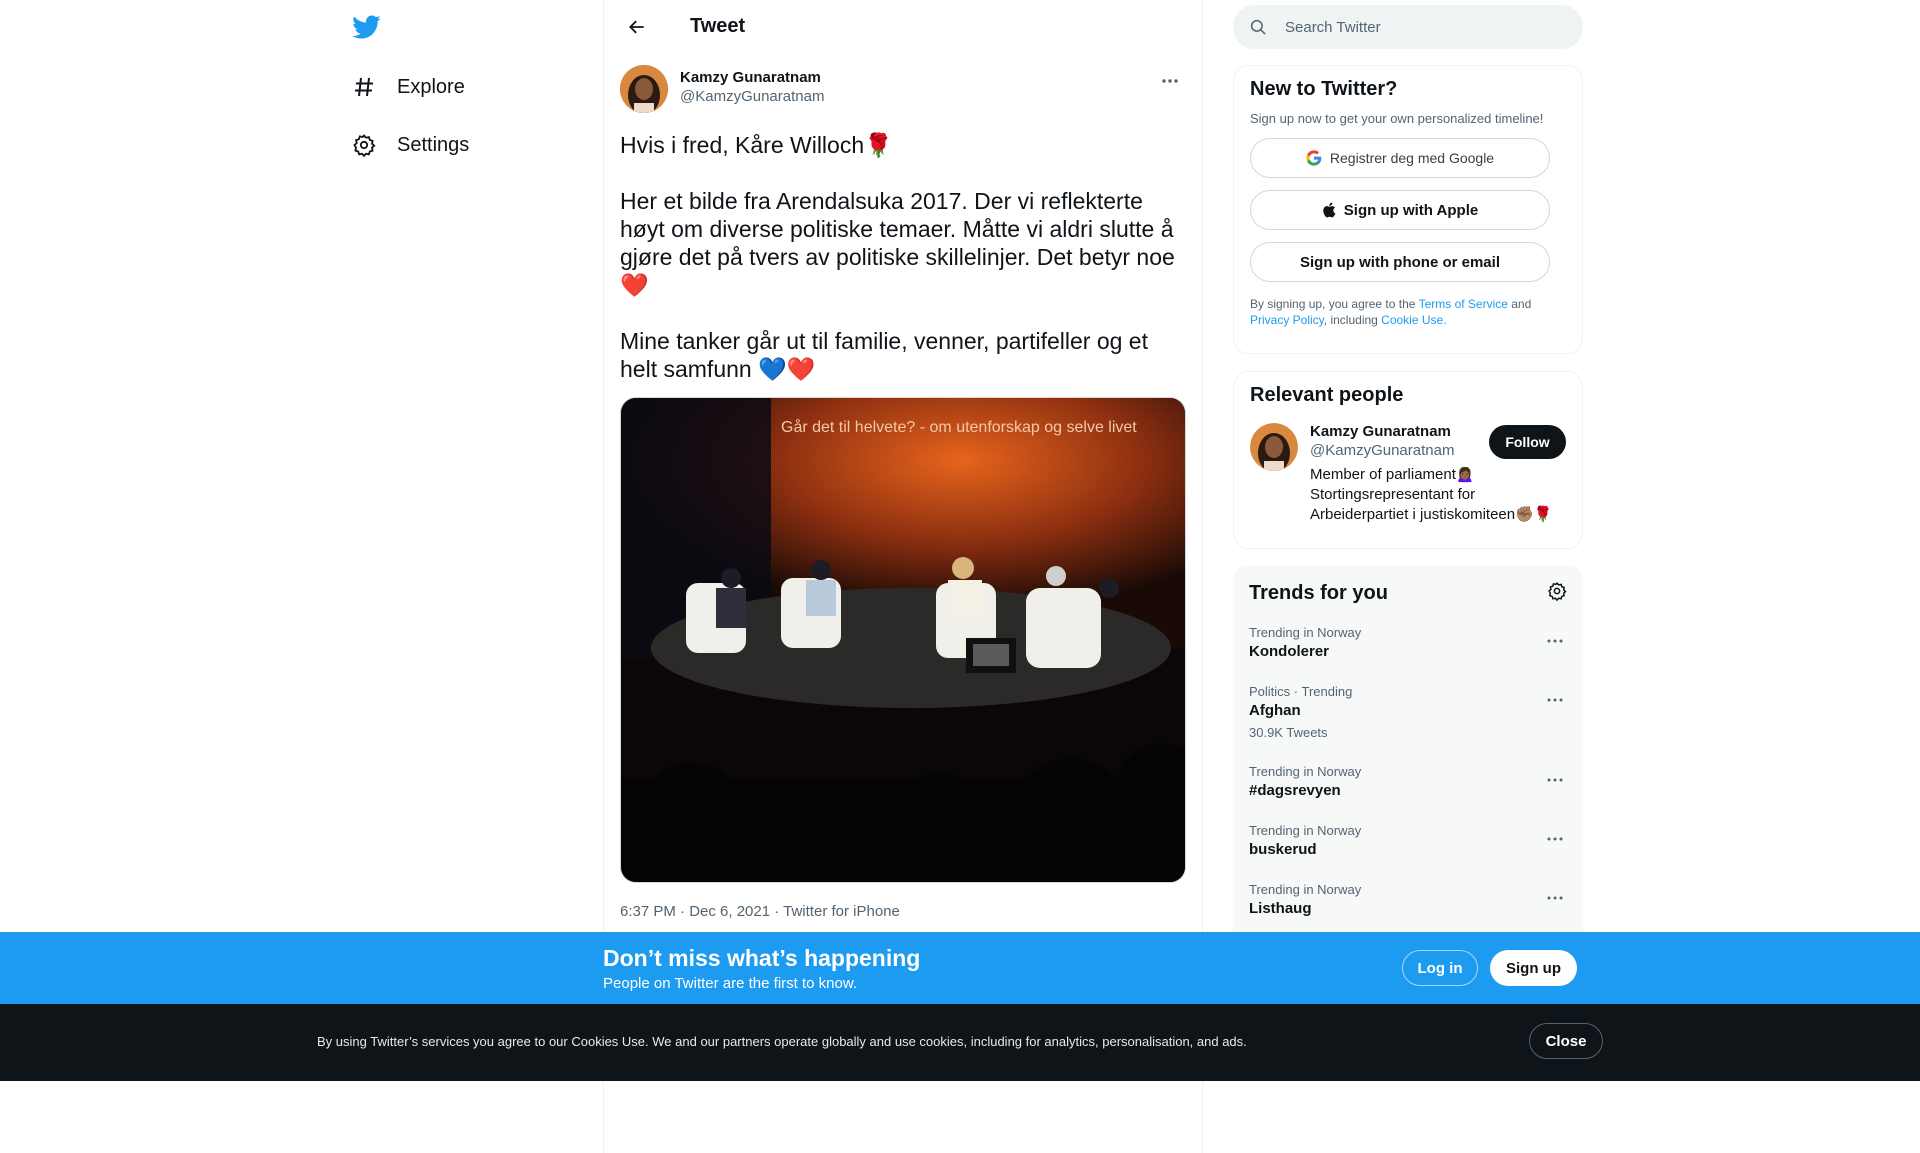 This screenshot has height=1153, width=1920. I want to click on phone-email-signup-button: Sign up with phone or email, so click(1400, 262).